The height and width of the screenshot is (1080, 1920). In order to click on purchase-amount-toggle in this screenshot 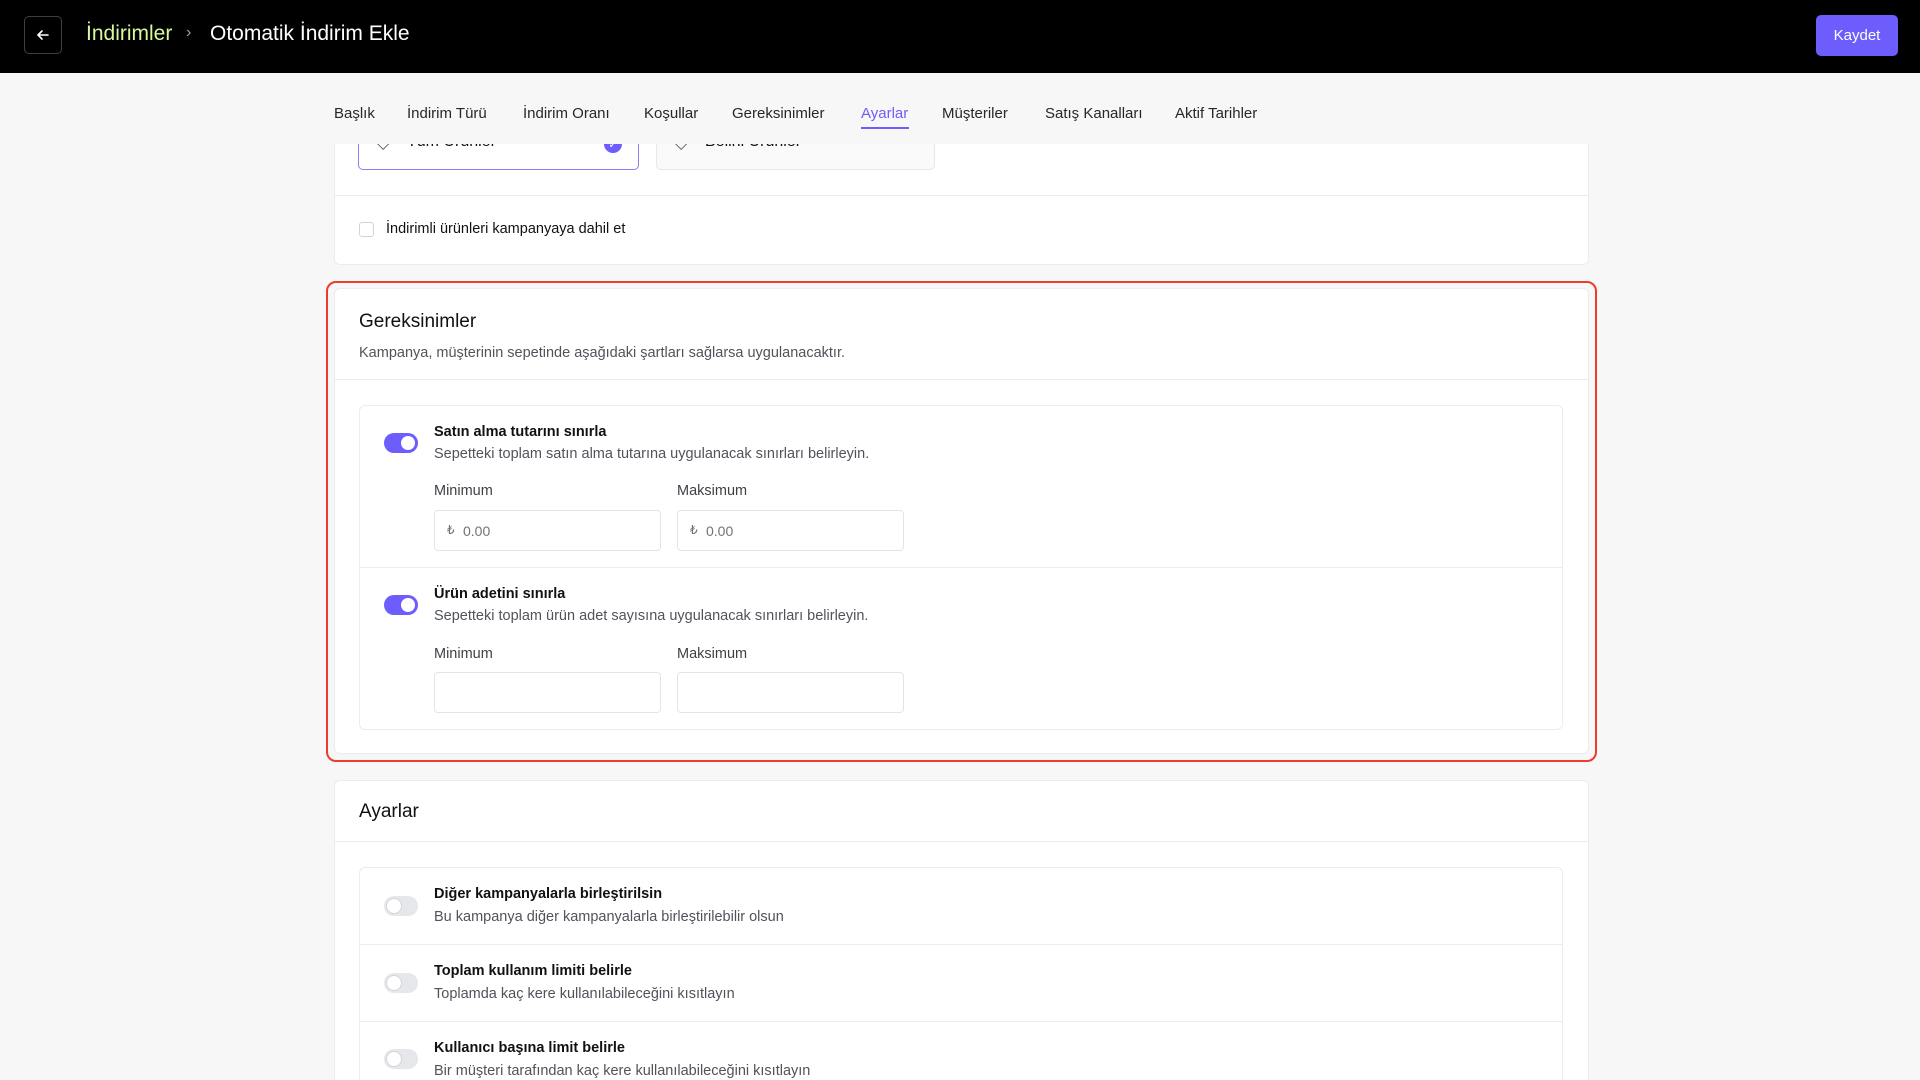, I will do `click(401, 443)`.